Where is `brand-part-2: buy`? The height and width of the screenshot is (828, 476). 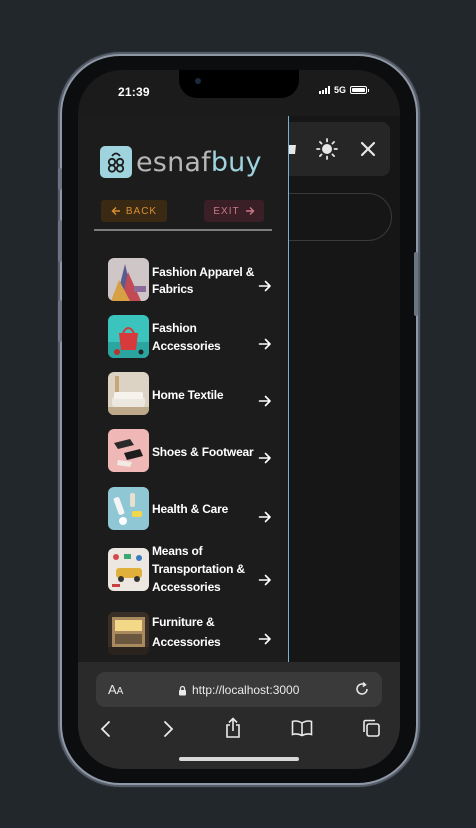 brand-part-2: buy is located at coordinates (236, 162).